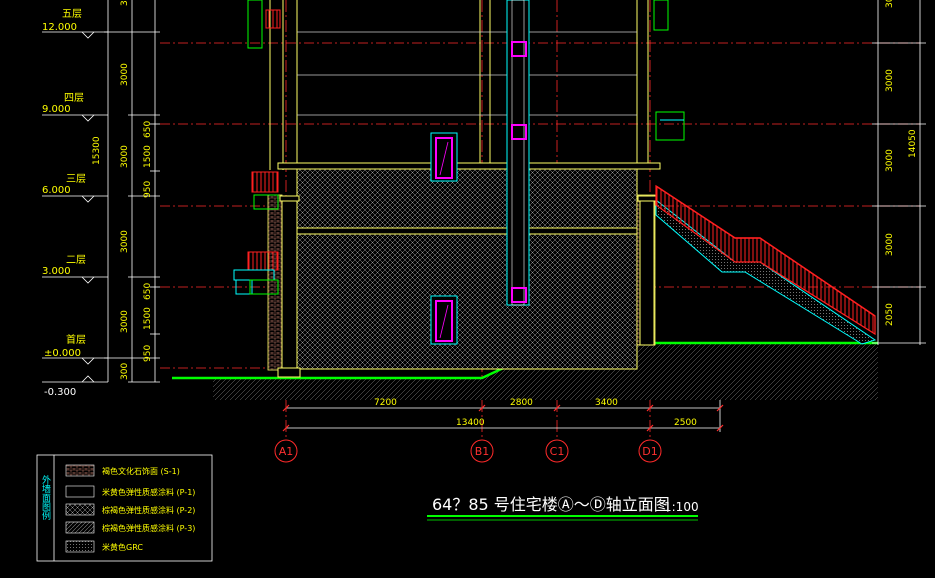 Image resolution: width=935 pixels, height=578 pixels. What do you see at coordinates (148, 528) in the screenshot?
I see `legend-item-label: 棕褐色弹性质感涂料 (P-3)` at bounding box center [148, 528].